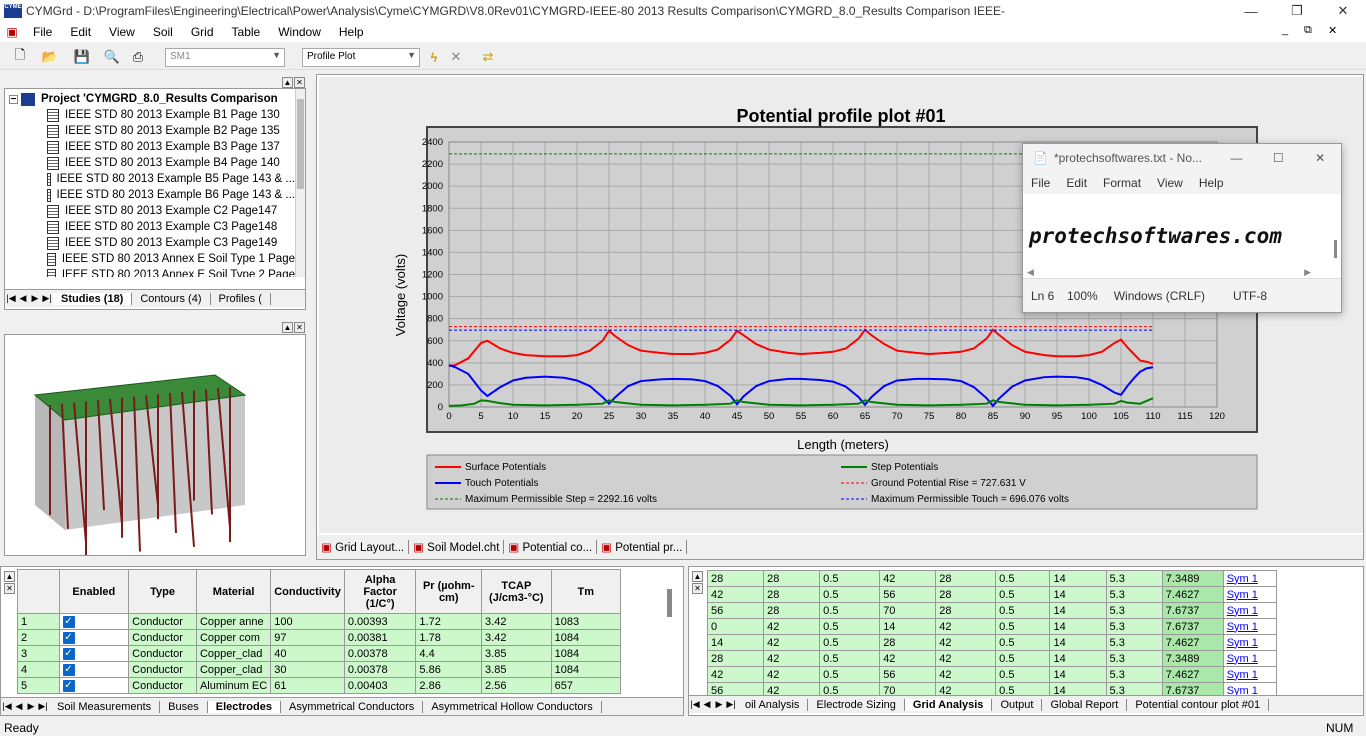 The width and height of the screenshot is (1366, 736). What do you see at coordinates (1076, 183) in the screenshot?
I see `notepad-menu-edit: Edit` at bounding box center [1076, 183].